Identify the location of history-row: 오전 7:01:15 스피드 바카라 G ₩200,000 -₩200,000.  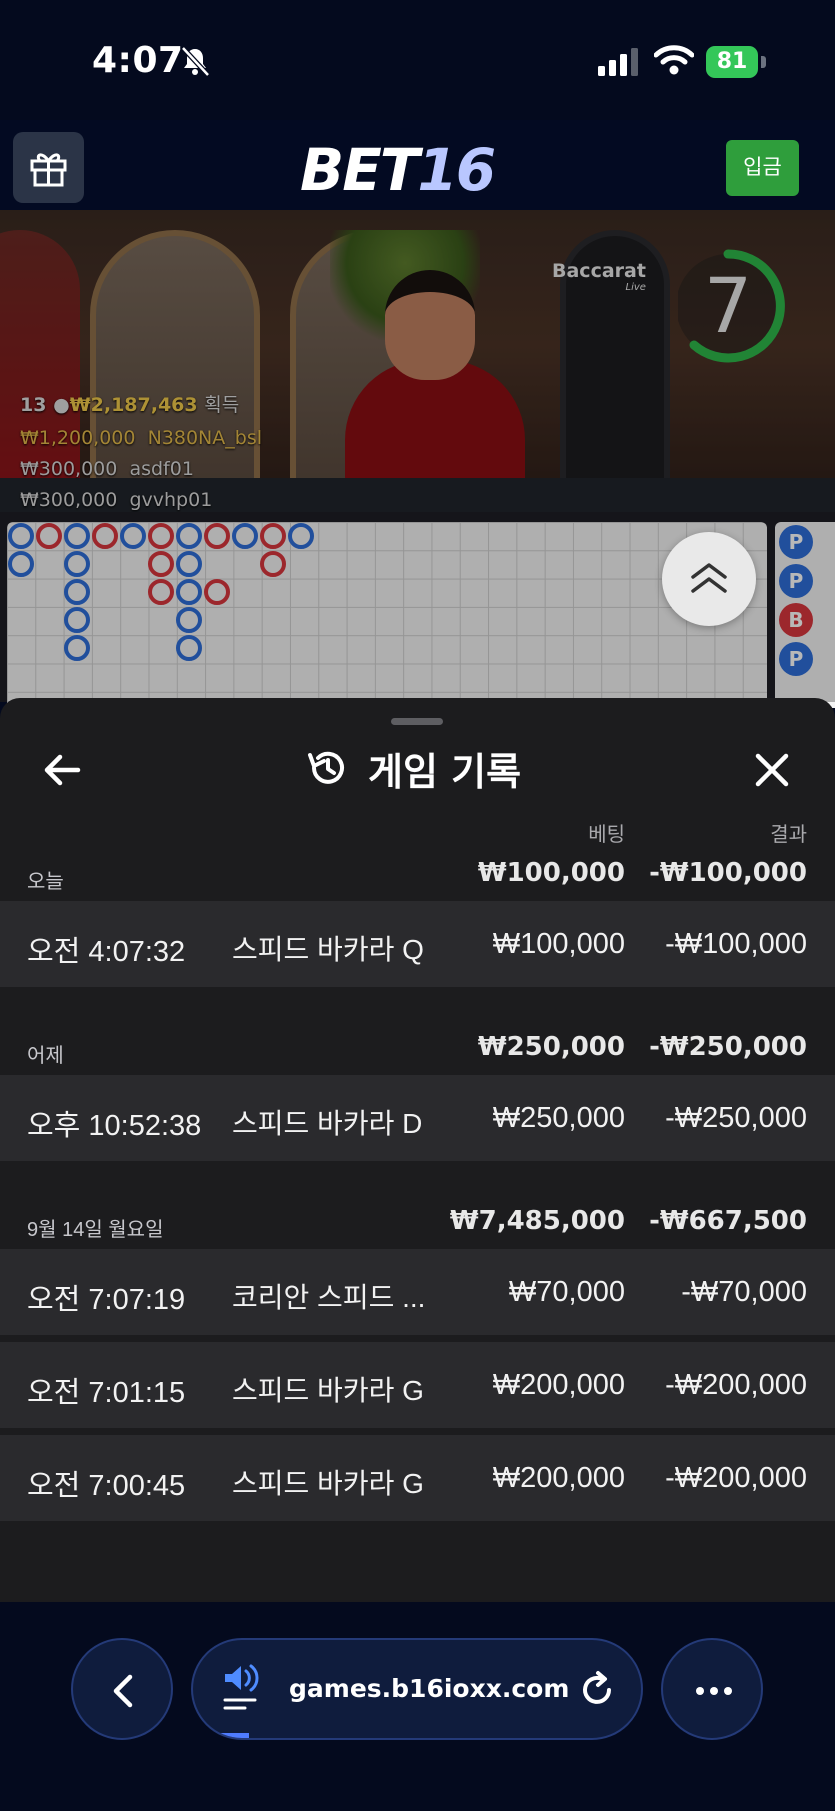
(417, 1385).